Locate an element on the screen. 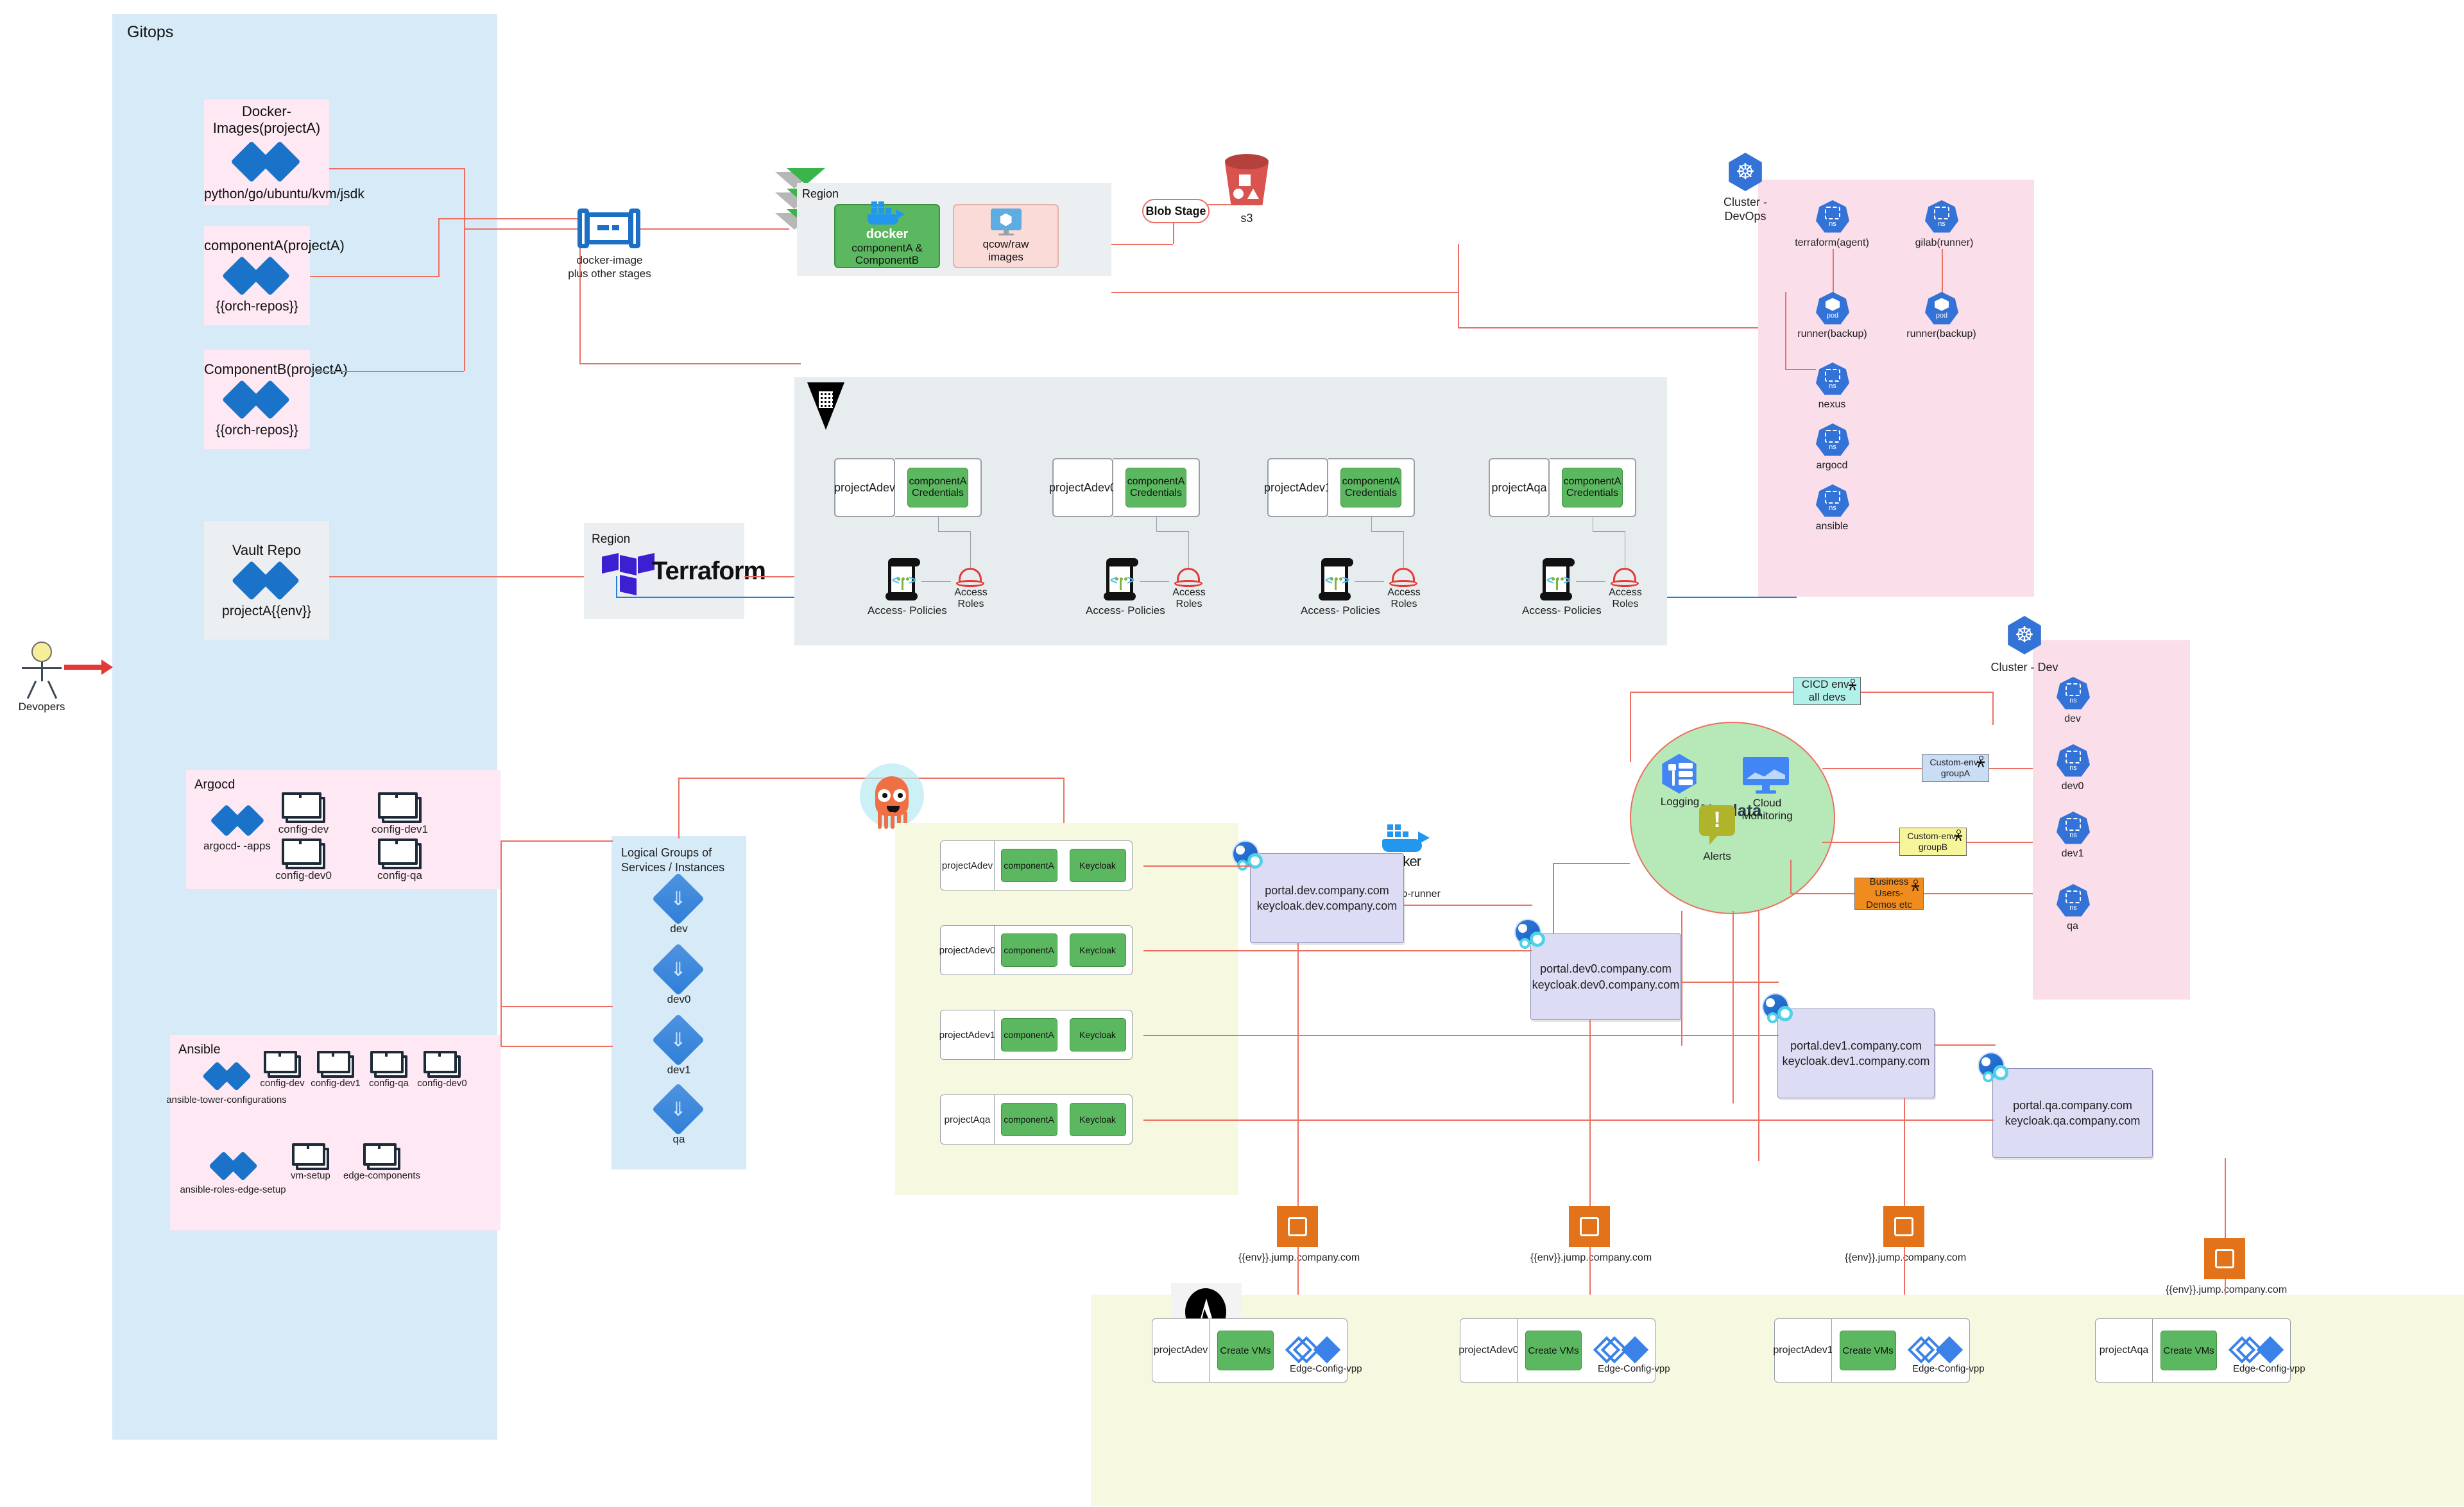  s3-bucket-icon is located at coordinates (1246, 182).